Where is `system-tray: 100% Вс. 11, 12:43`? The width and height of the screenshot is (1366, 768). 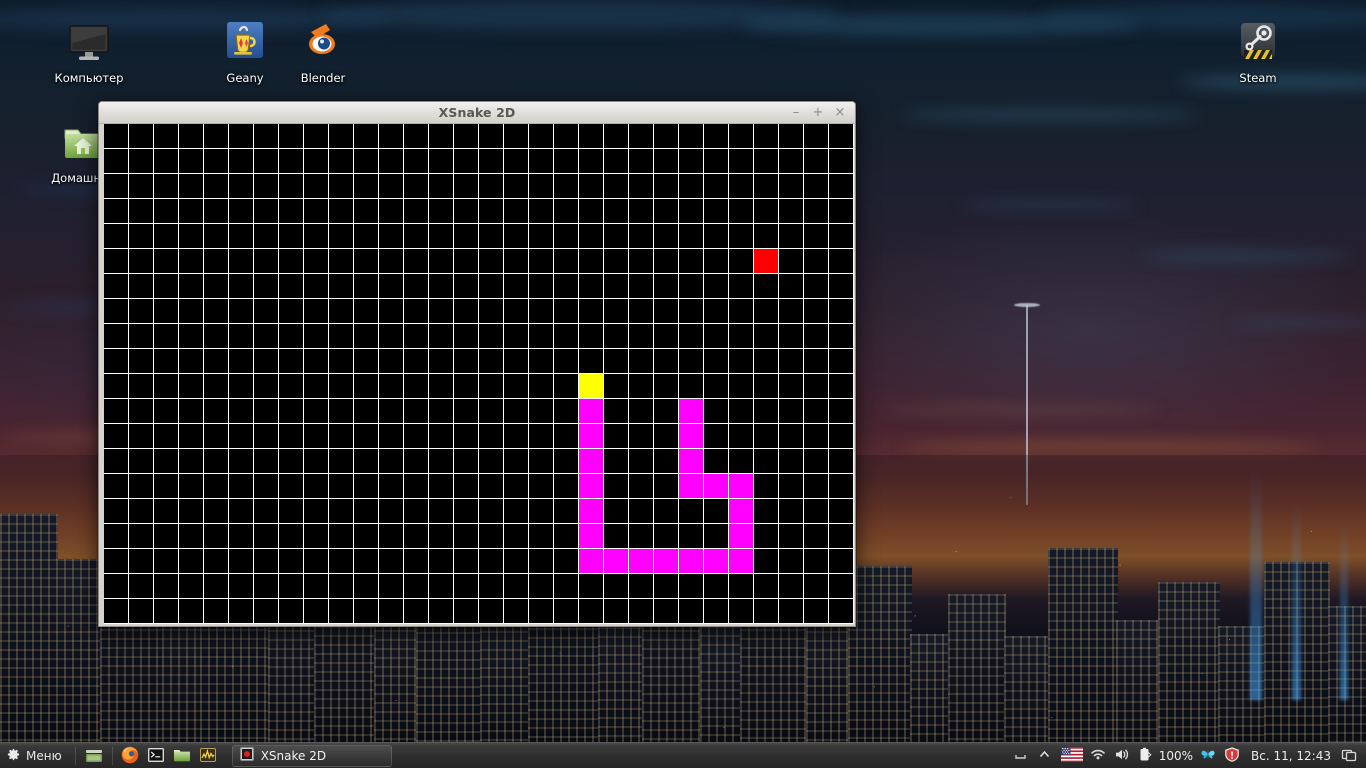
system-tray: 100% Вс. 11, 12:43 is located at coordinates (1189, 755).